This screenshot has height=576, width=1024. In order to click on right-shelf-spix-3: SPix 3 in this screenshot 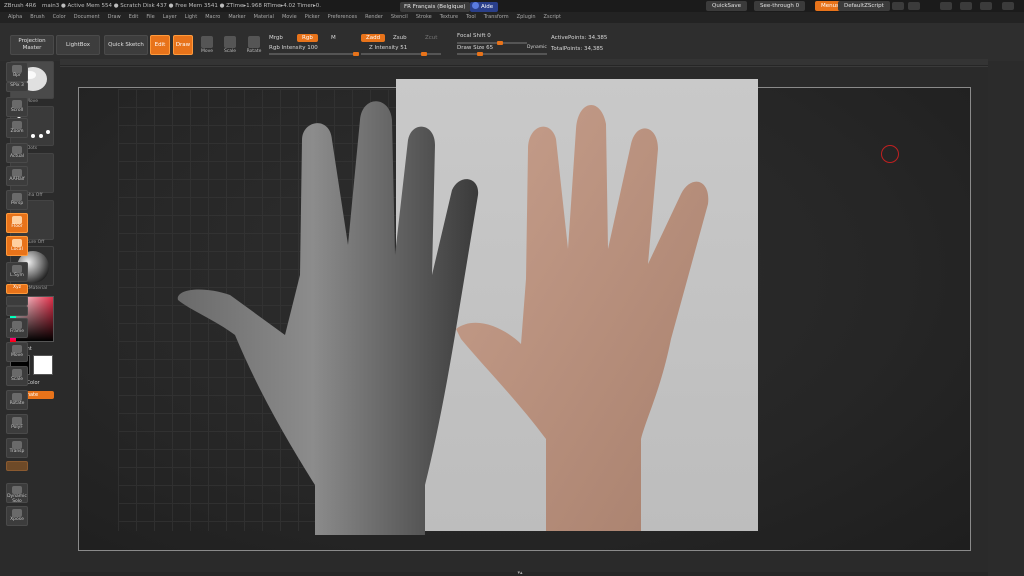, I will do `click(17, 87)`.